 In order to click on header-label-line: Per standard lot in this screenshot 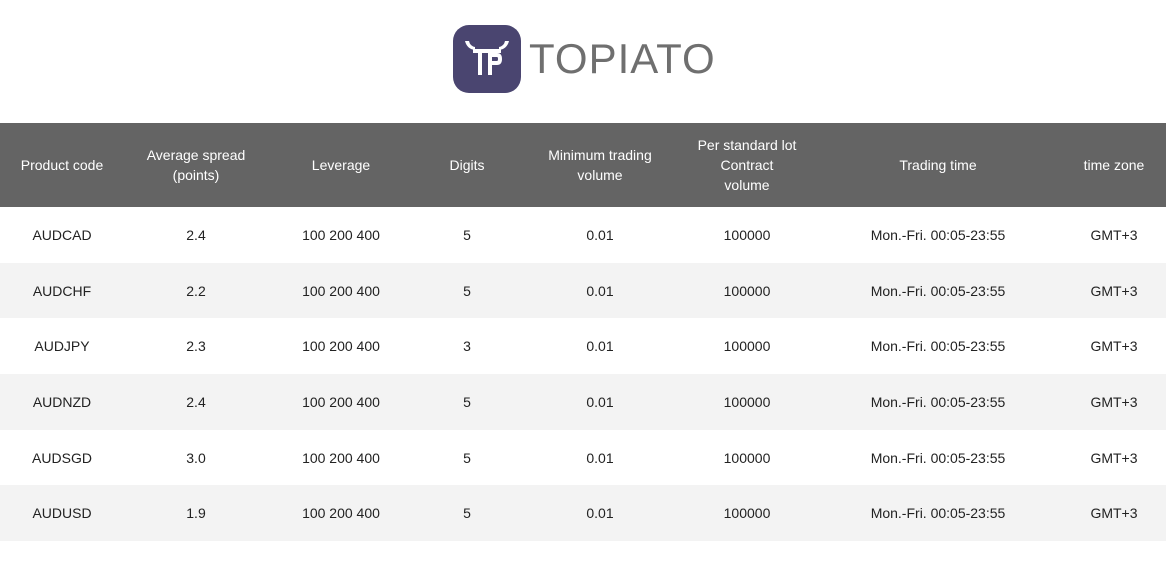, I will do `click(747, 145)`.